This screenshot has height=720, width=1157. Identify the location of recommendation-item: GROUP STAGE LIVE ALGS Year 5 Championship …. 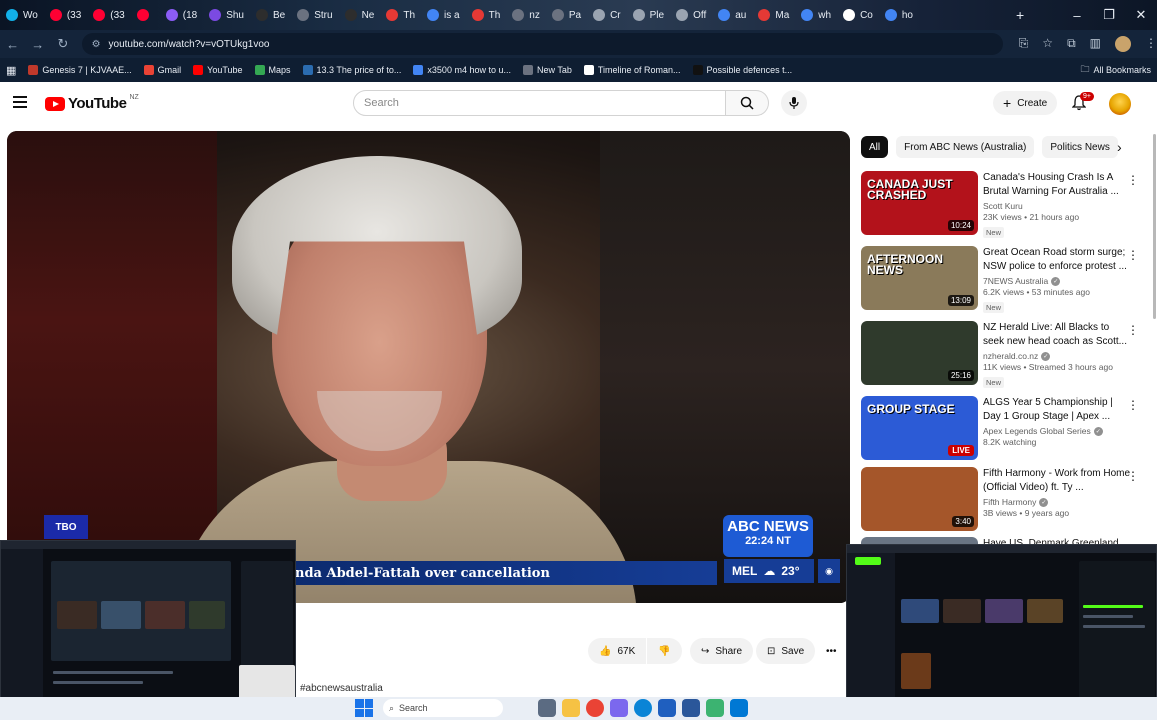
(1006, 429).